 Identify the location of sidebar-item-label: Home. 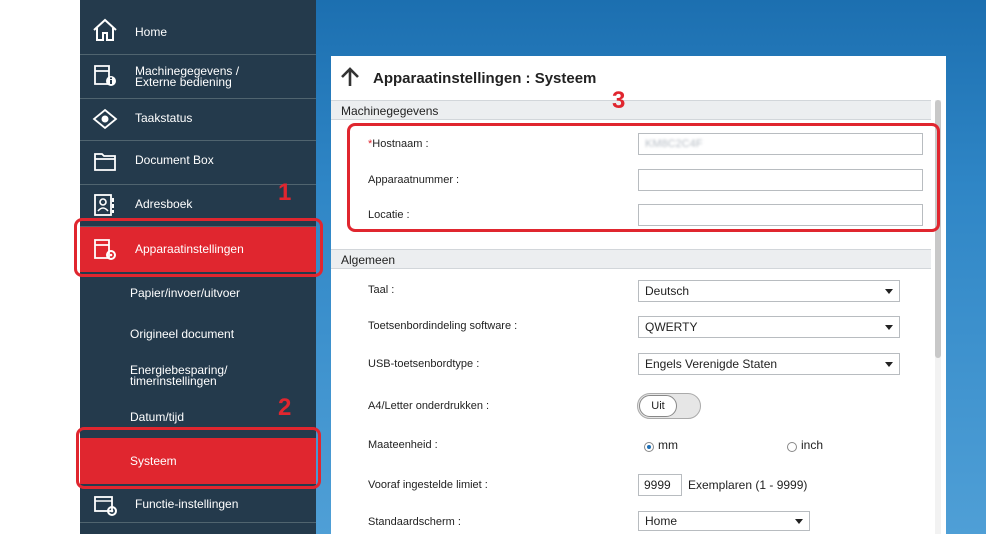
(151, 31).